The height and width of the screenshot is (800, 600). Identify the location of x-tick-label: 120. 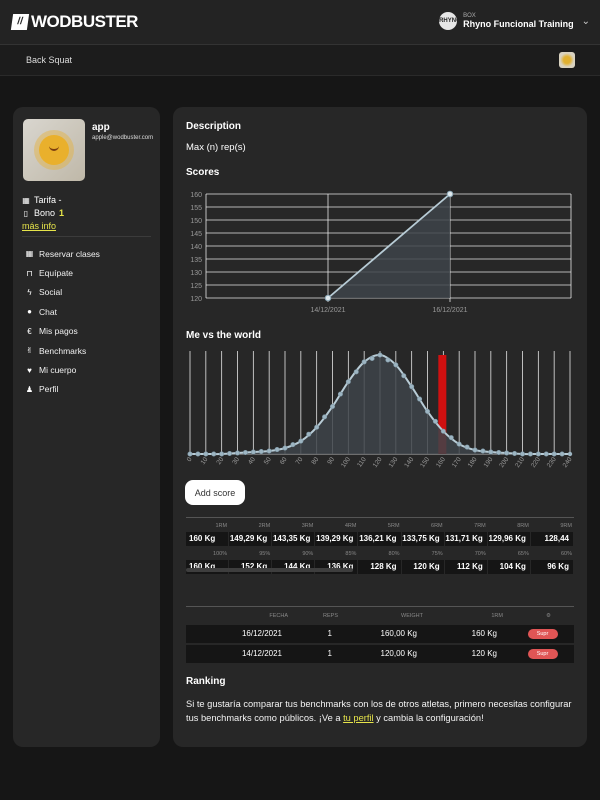
(378, 462).